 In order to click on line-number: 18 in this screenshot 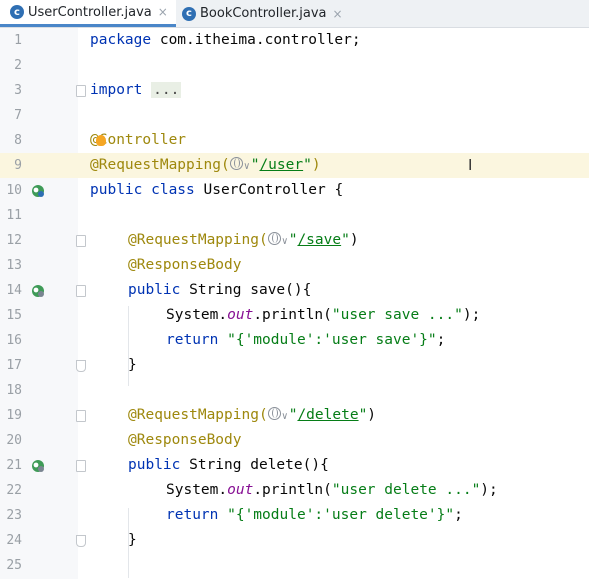, I will do `click(14, 390)`.